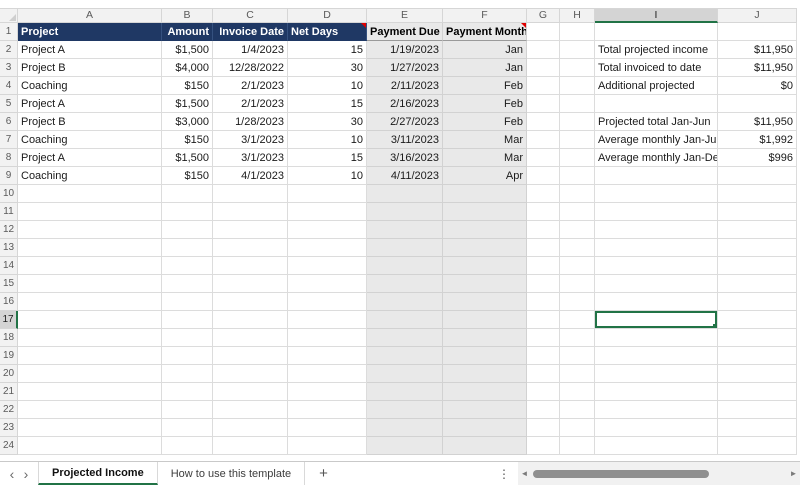 The height and width of the screenshot is (485, 800). What do you see at coordinates (405, 140) in the screenshot?
I see `cell-E7: 3/11/2023` at bounding box center [405, 140].